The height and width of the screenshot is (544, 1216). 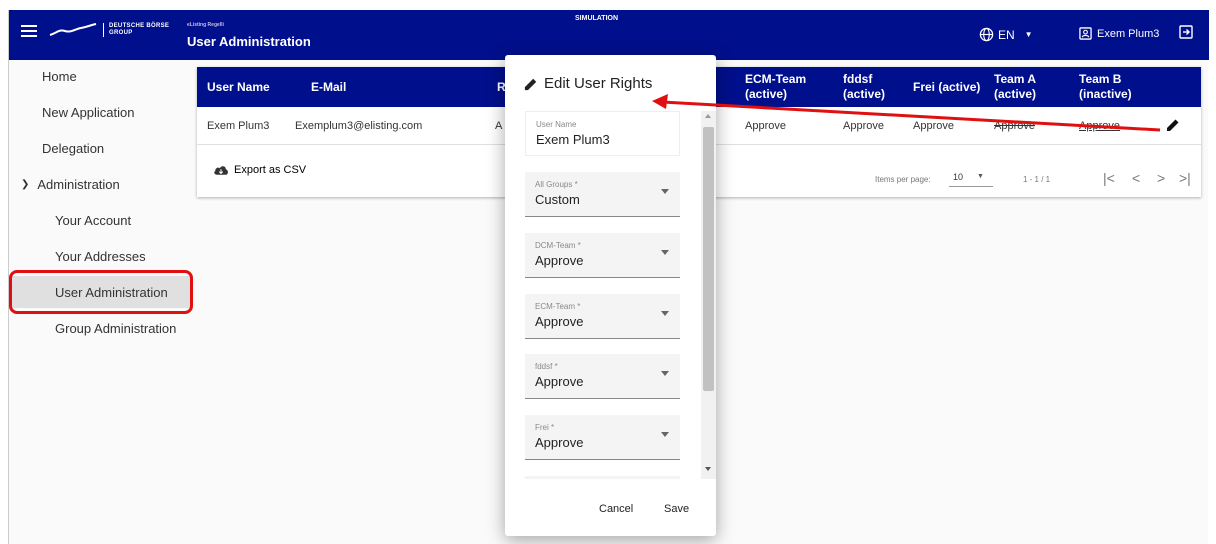 I want to click on scrollbar-thumb, so click(x=708, y=259).